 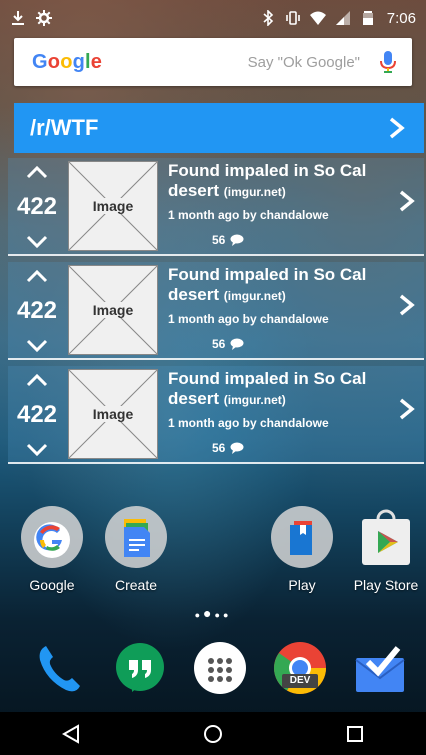 I want to click on status-left, so click(x=31, y=18).